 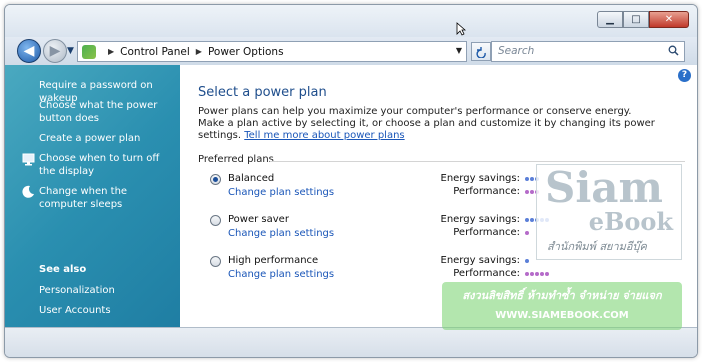 I want to click on see-also-heading: See also, so click(x=63, y=269).